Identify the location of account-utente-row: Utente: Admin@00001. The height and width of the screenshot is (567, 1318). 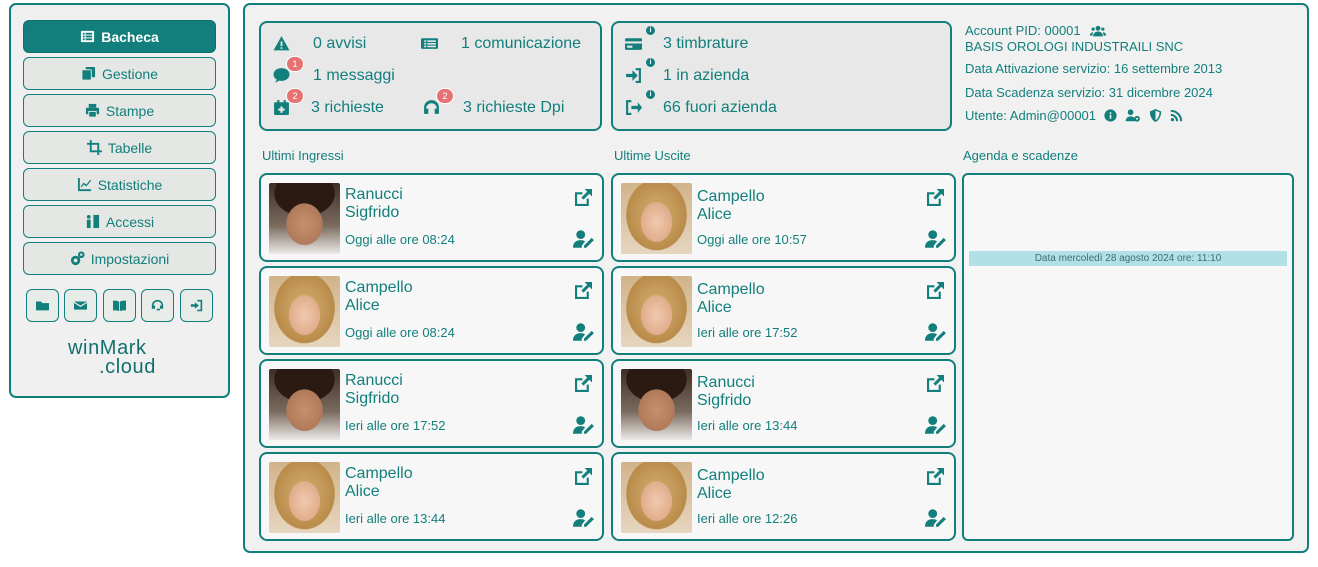
(1093, 116).